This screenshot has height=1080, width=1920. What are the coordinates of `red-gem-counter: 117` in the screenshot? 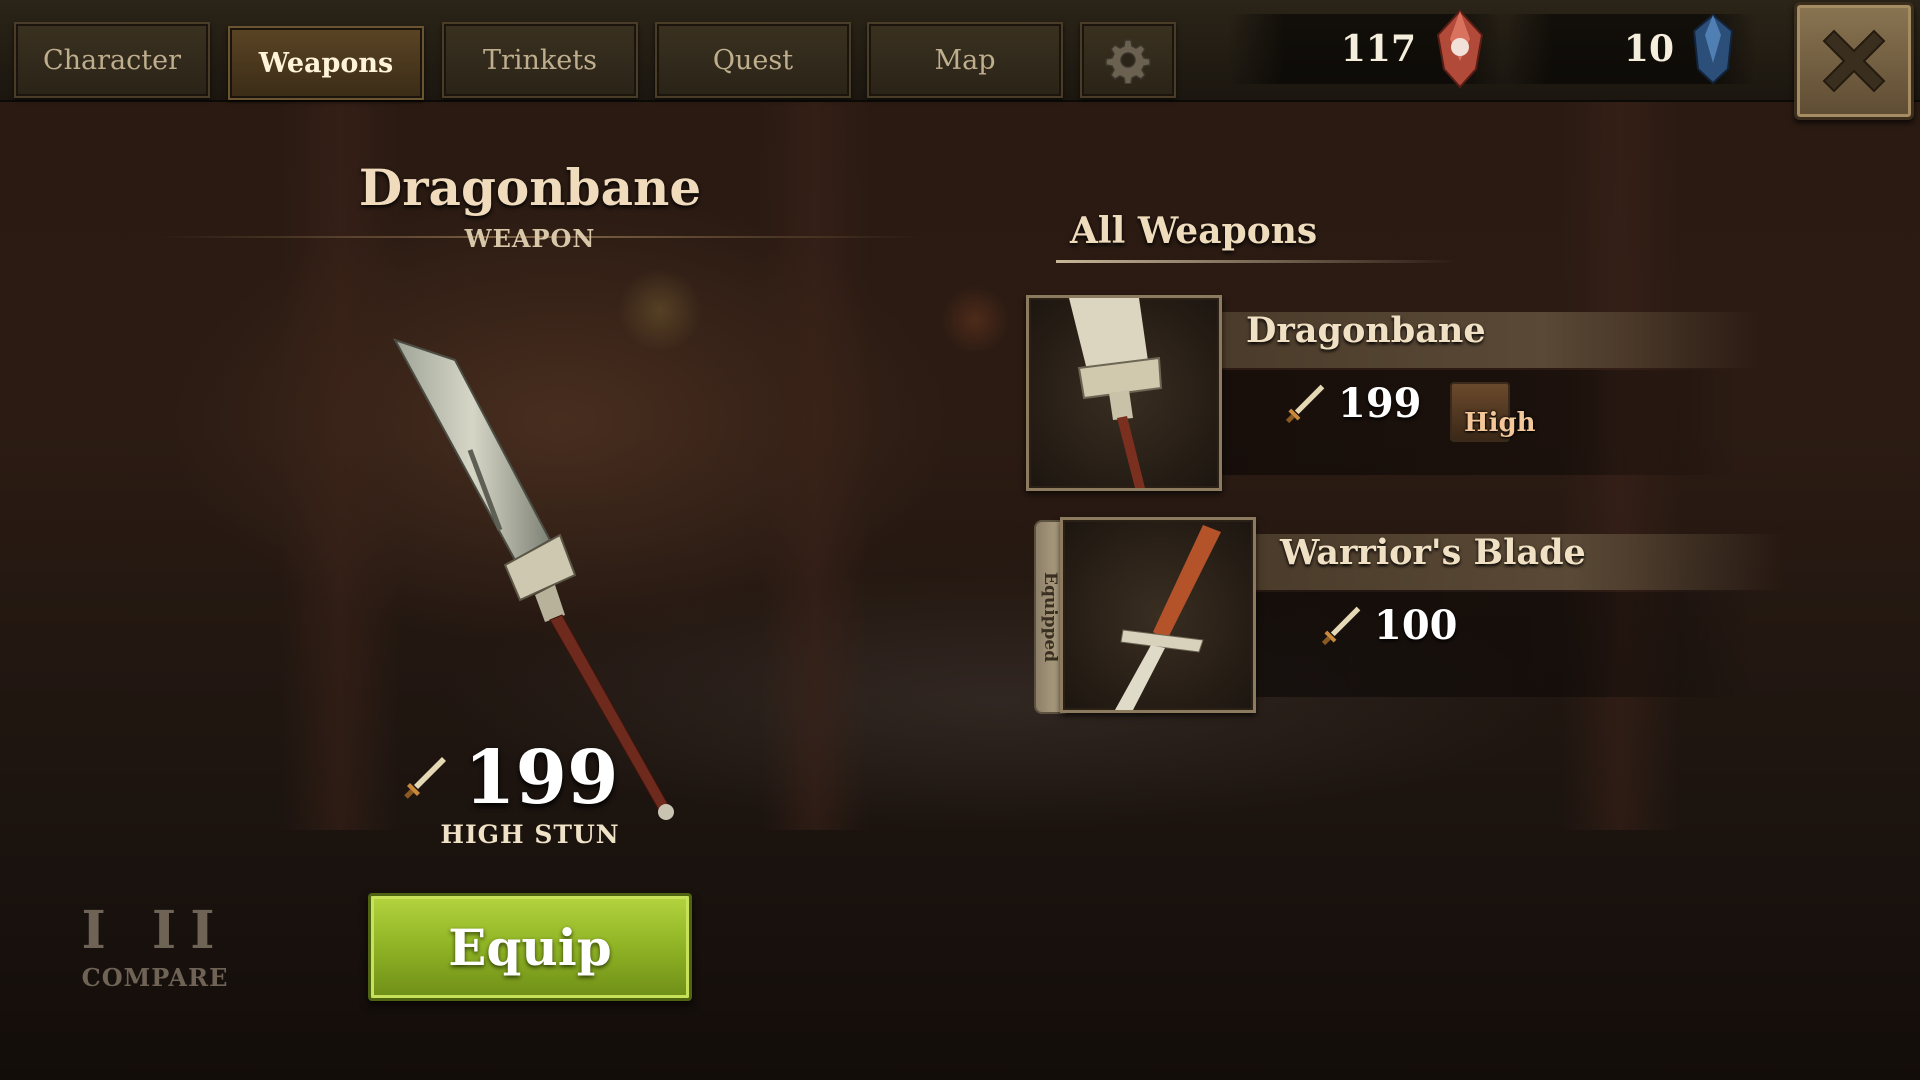 It's located at (1368, 49).